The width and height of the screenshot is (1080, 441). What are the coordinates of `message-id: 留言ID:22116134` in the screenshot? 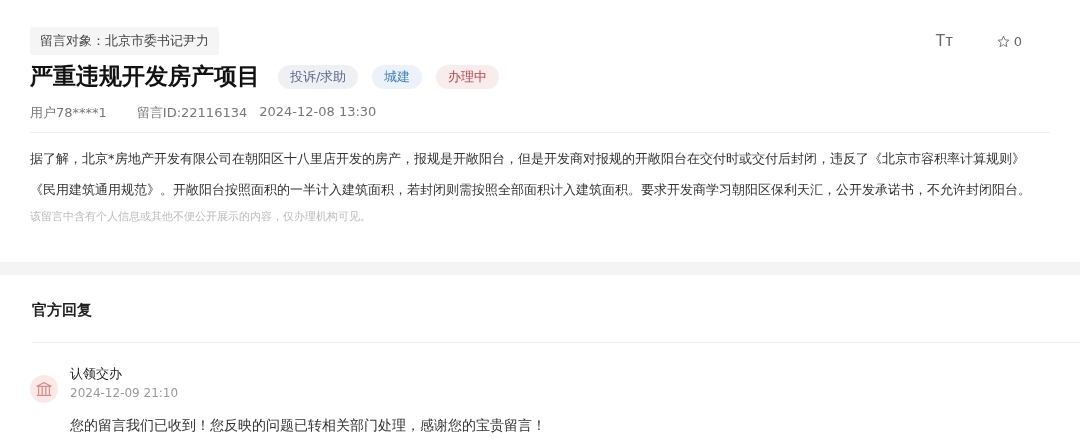 It's located at (192, 113).